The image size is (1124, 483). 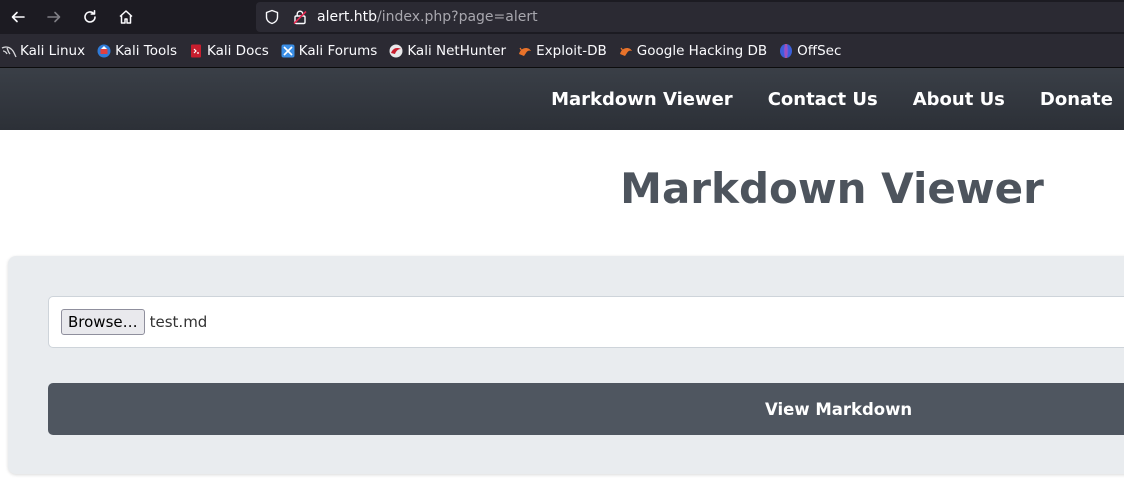 I want to click on forward-button, so click(x=54, y=17).